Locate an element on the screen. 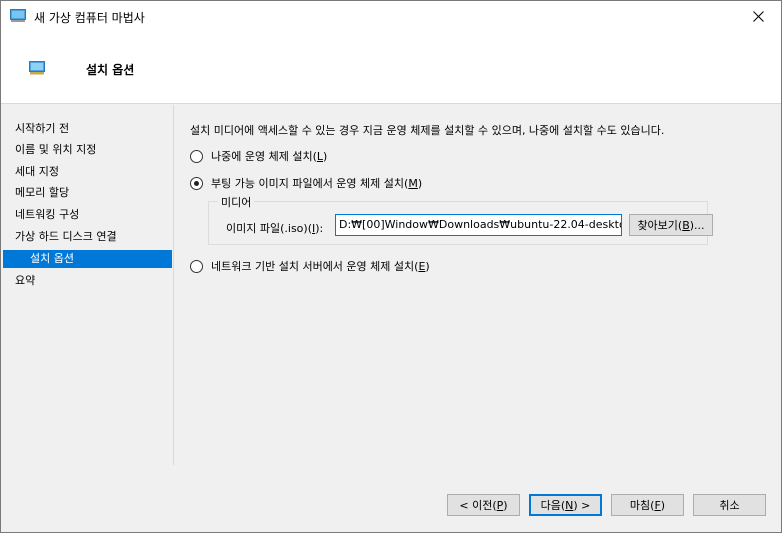  image-file-label: 이미지 파일(.iso)(I): is located at coordinates (275, 228).